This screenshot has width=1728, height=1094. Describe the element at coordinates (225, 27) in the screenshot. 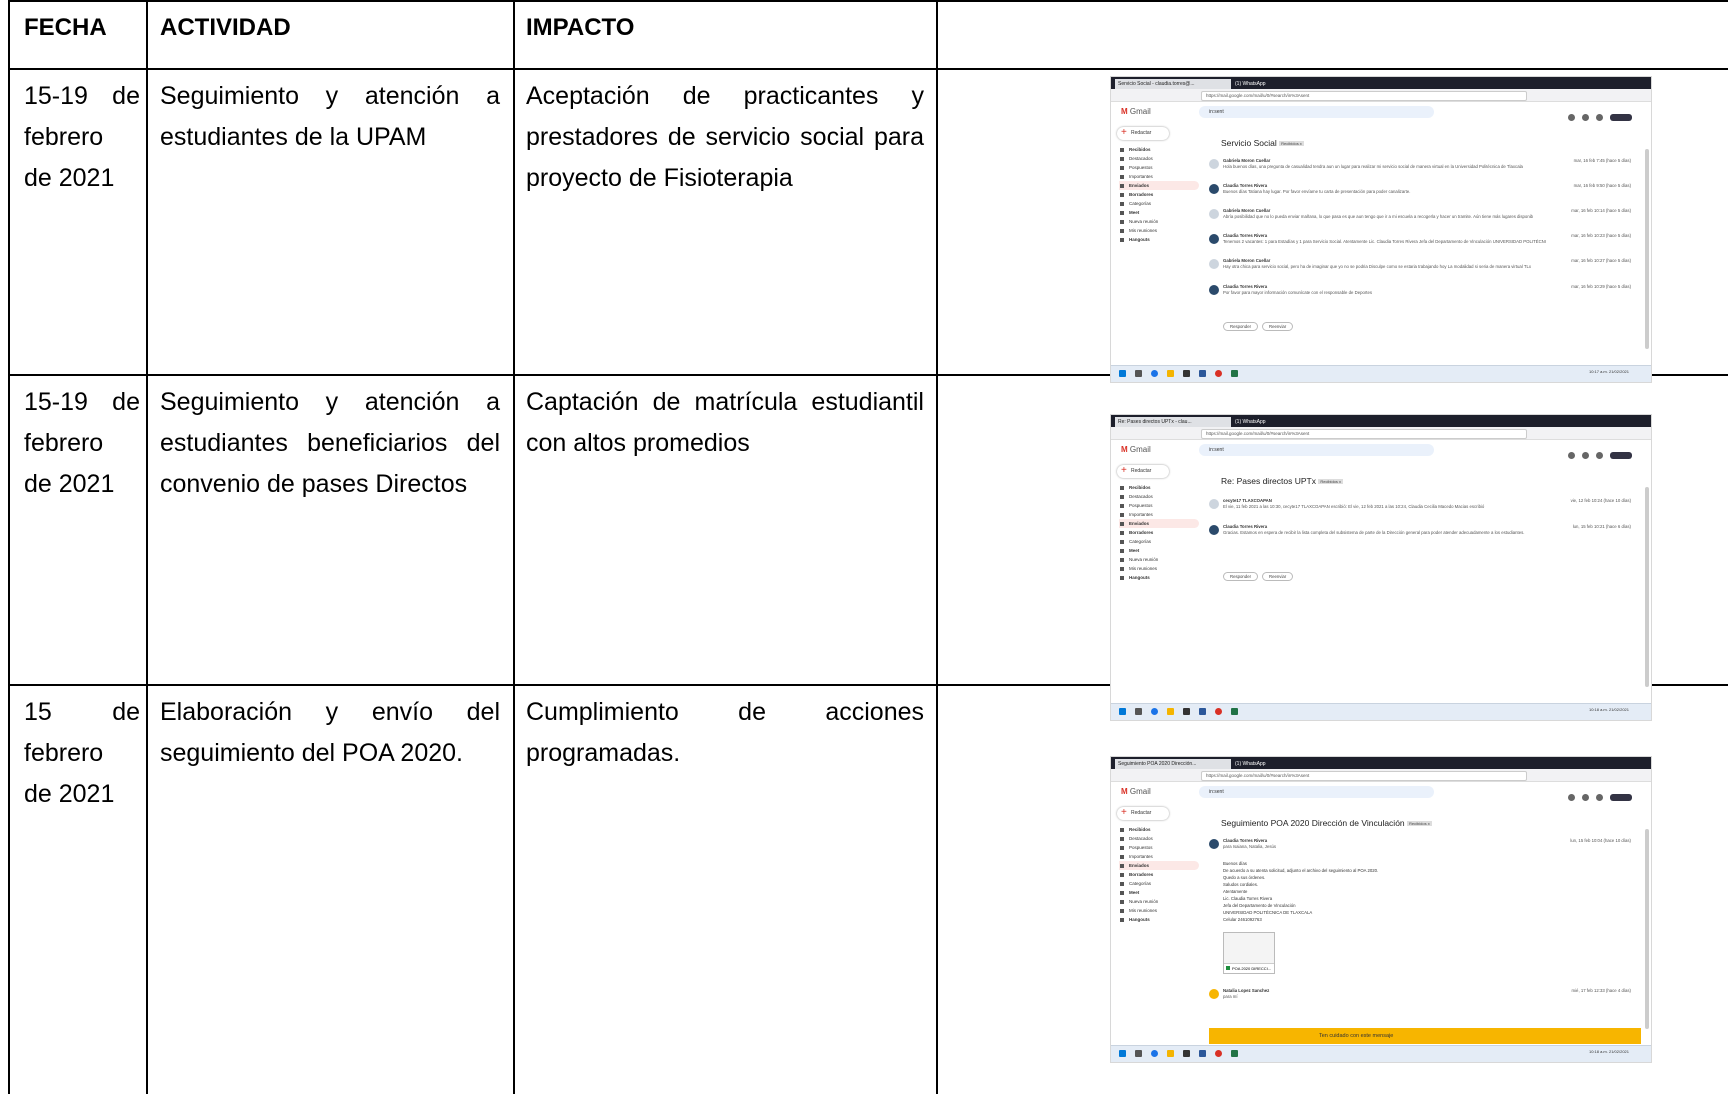

I see `header-actividad: ACTIVIDAD` at that location.